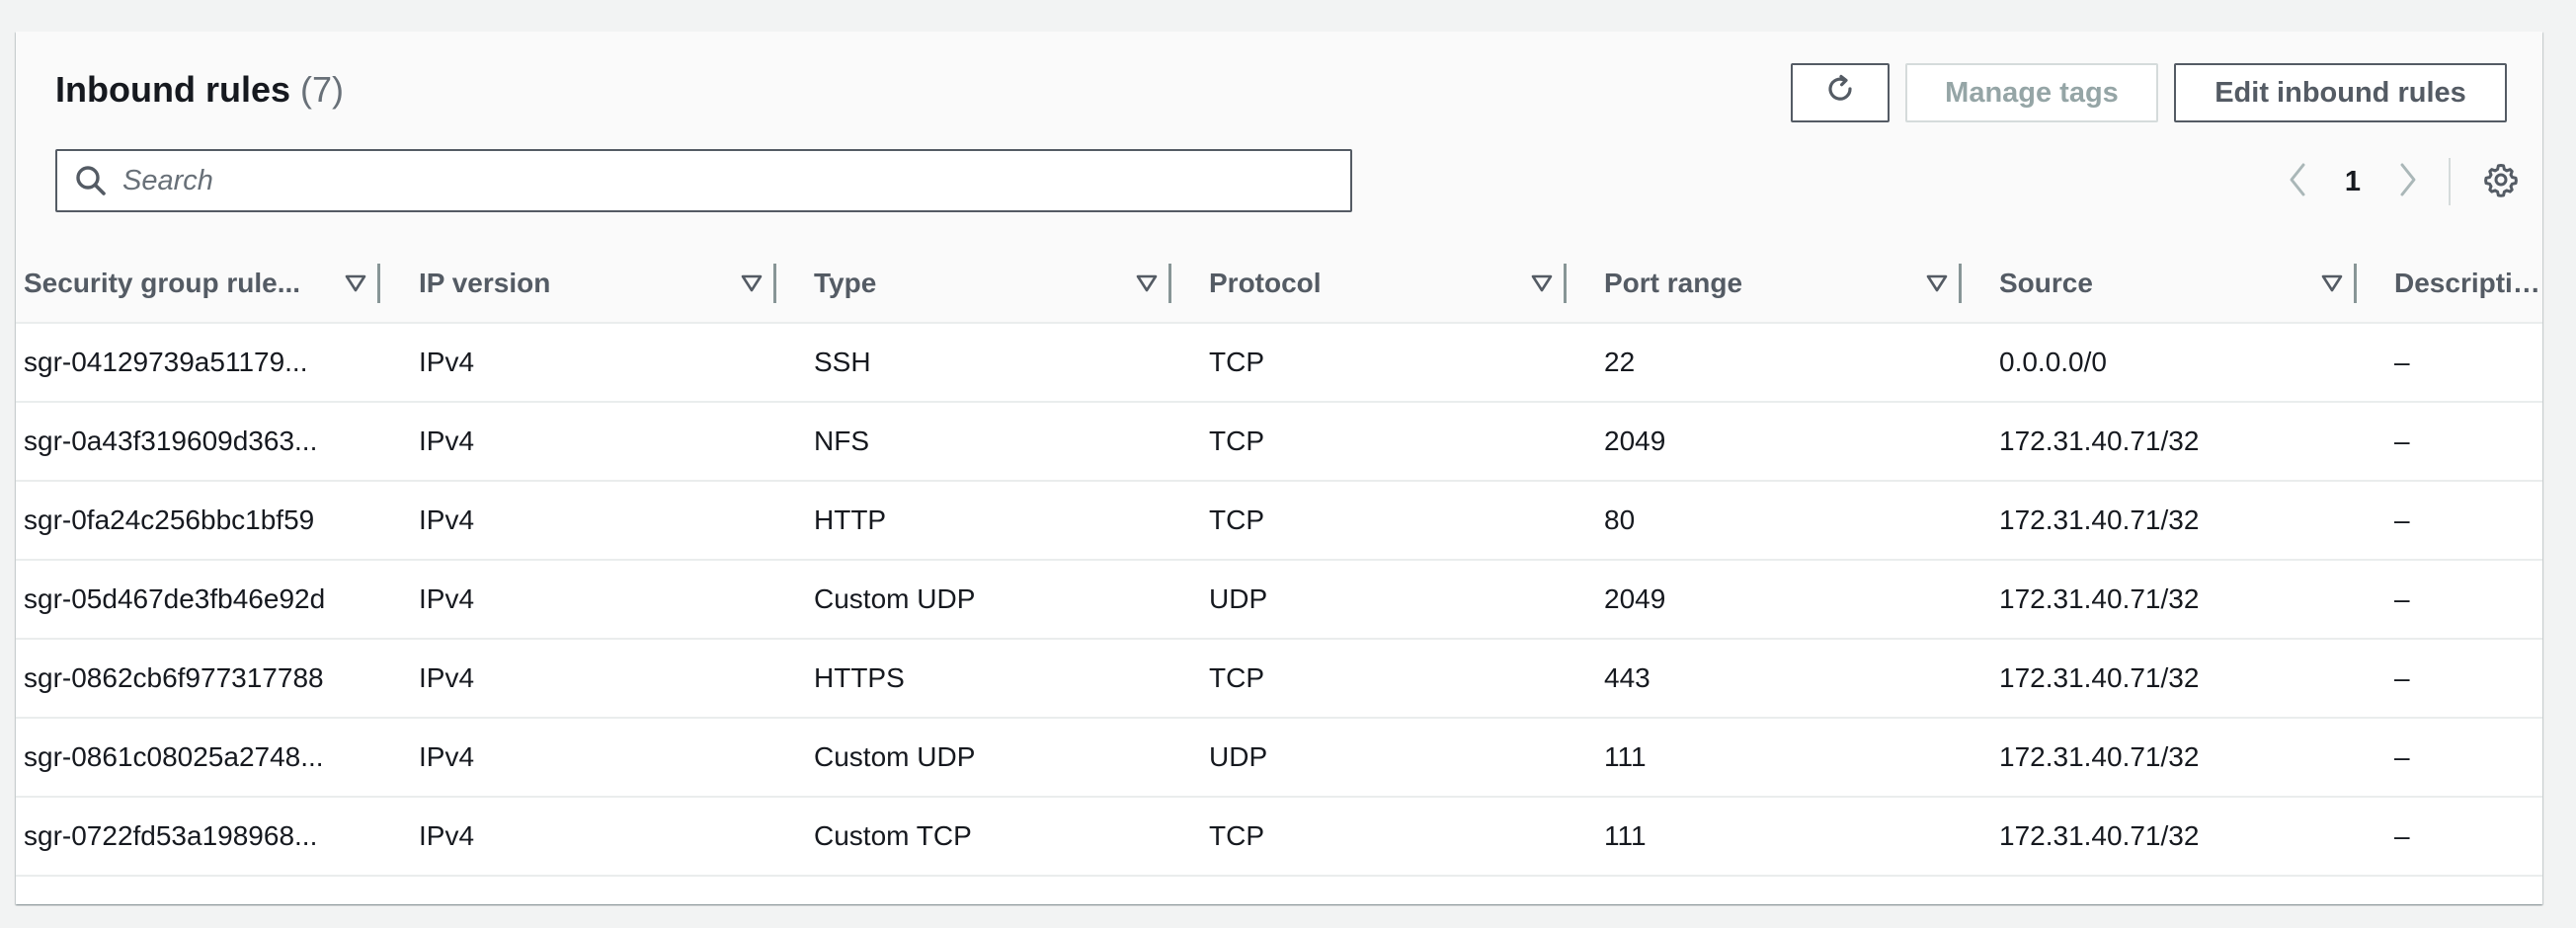 Image resolution: width=2576 pixels, height=928 pixels. I want to click on edit-inbound-rules-button: Edit inbound rules, so click(2340, 92).